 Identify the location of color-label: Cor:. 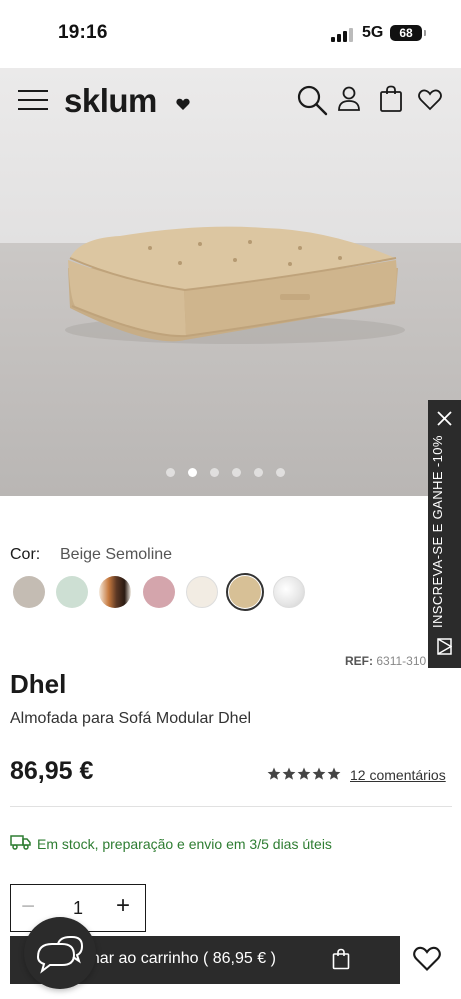
(25, 554).